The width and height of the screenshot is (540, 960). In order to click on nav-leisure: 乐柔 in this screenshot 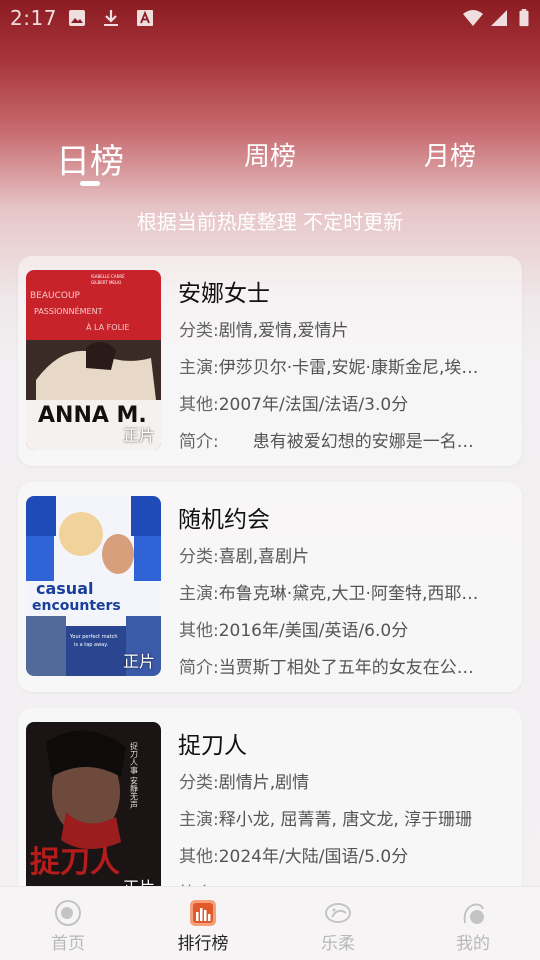, I will do `click(338, 923)`.